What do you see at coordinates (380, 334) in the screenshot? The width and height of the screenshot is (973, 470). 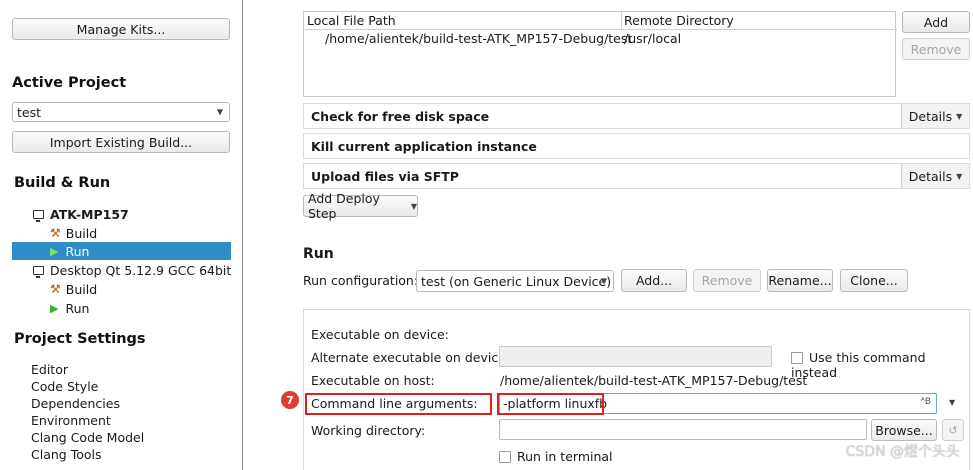 I see `exec-on-device-label: Executable on device:` at bounding box center [380, 334].